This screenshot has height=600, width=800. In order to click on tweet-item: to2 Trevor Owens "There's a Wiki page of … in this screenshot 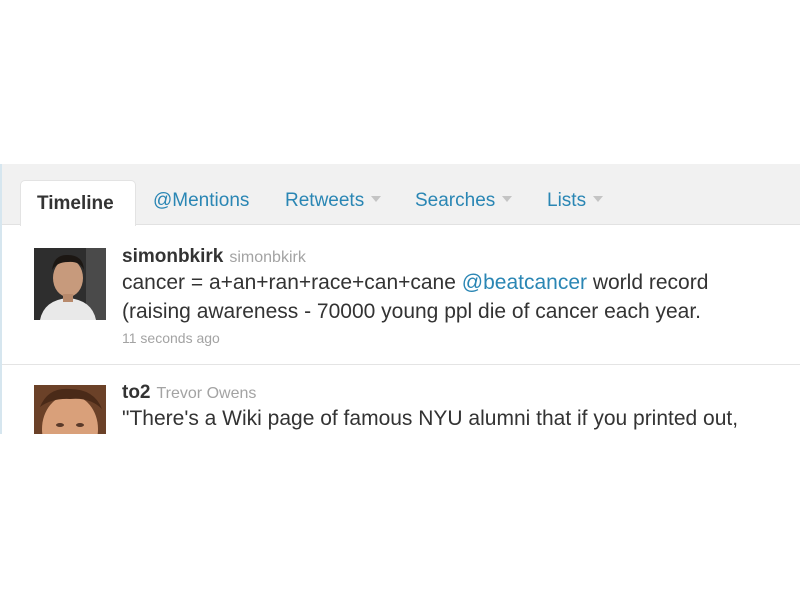, I will do `click(401, 399)`.